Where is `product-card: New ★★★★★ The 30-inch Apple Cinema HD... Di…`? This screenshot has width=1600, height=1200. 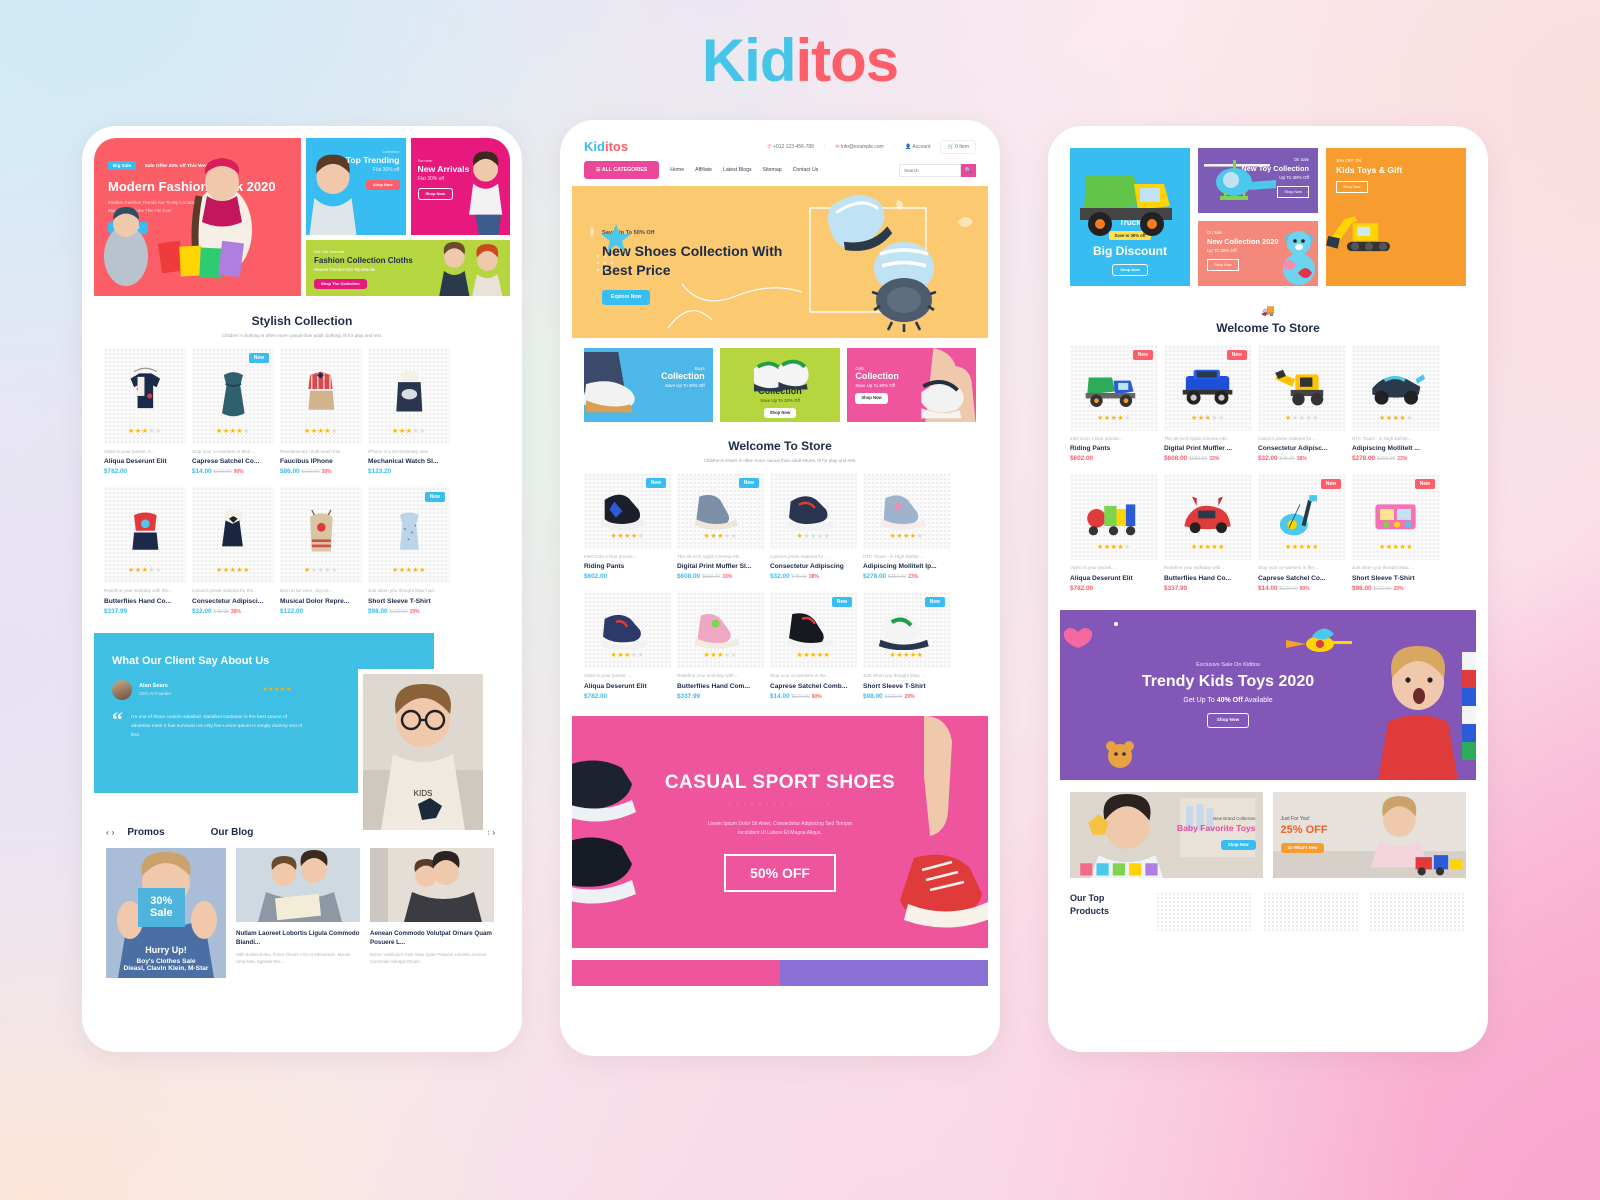
product-card: New ★★★★★ The 30-inch Apple Cinema HD... Di… is located at coordinates (1208, 403).